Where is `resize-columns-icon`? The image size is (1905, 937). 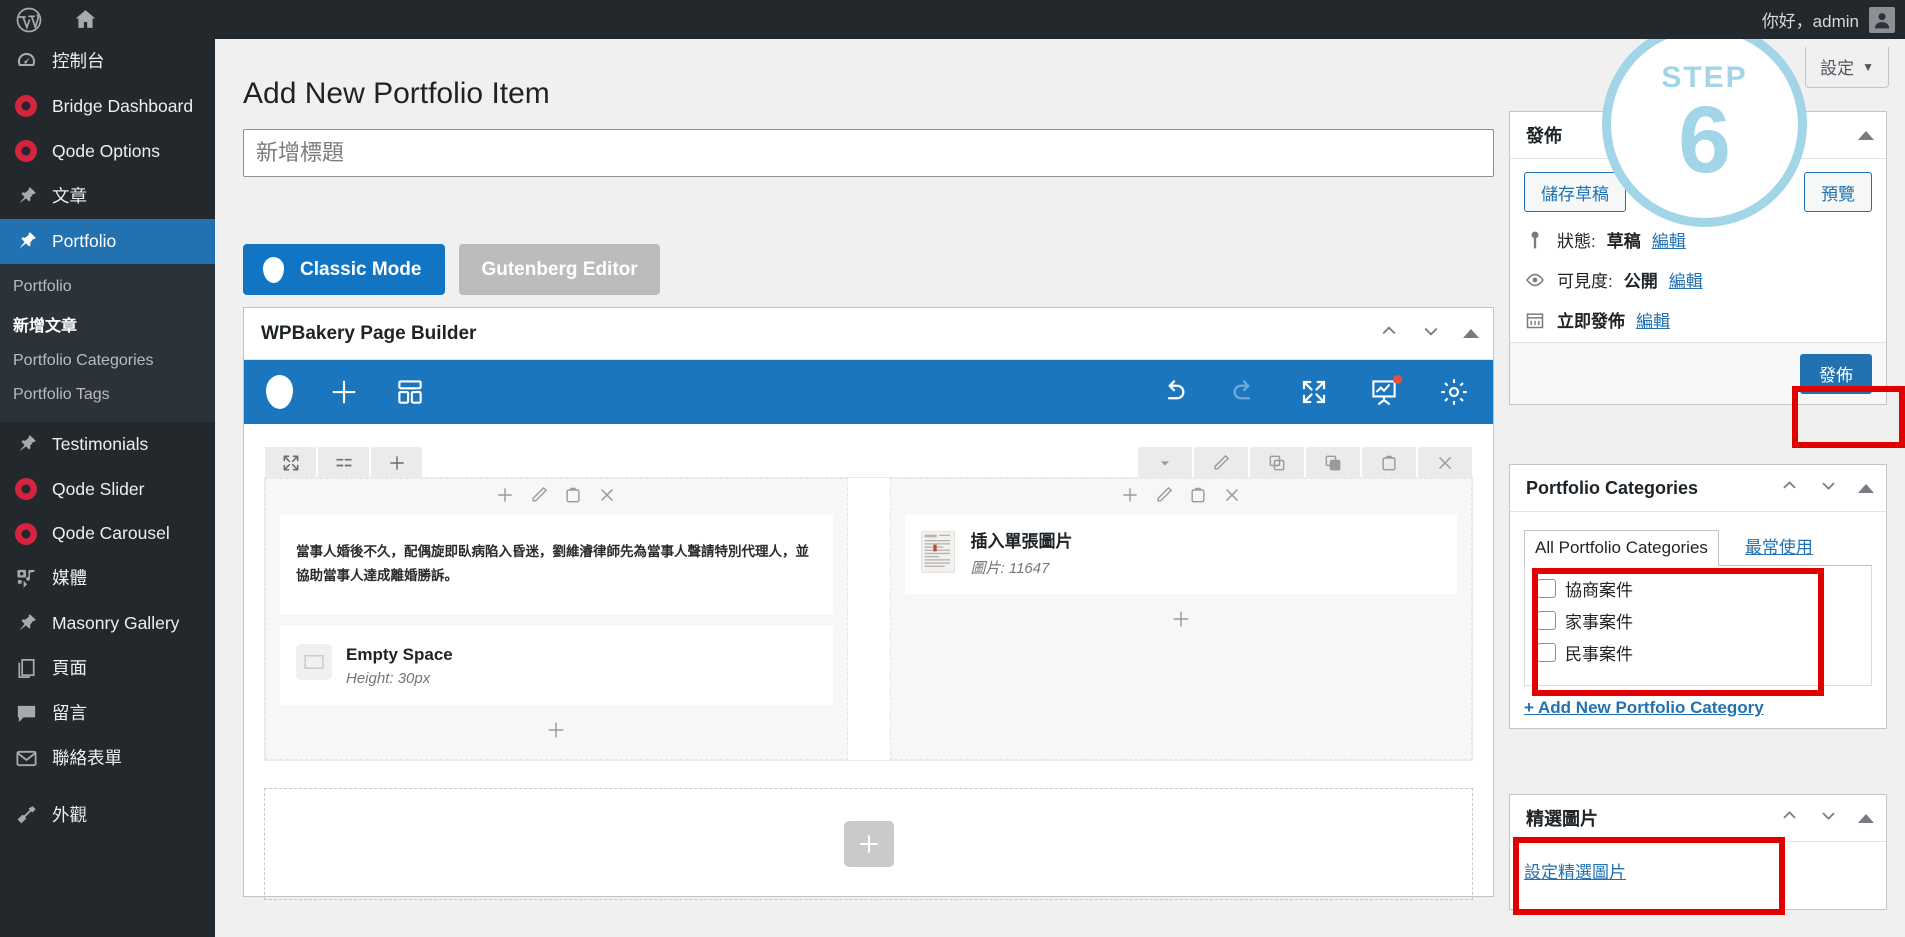 resize-columns-icon is located at coordinates (290, 462).